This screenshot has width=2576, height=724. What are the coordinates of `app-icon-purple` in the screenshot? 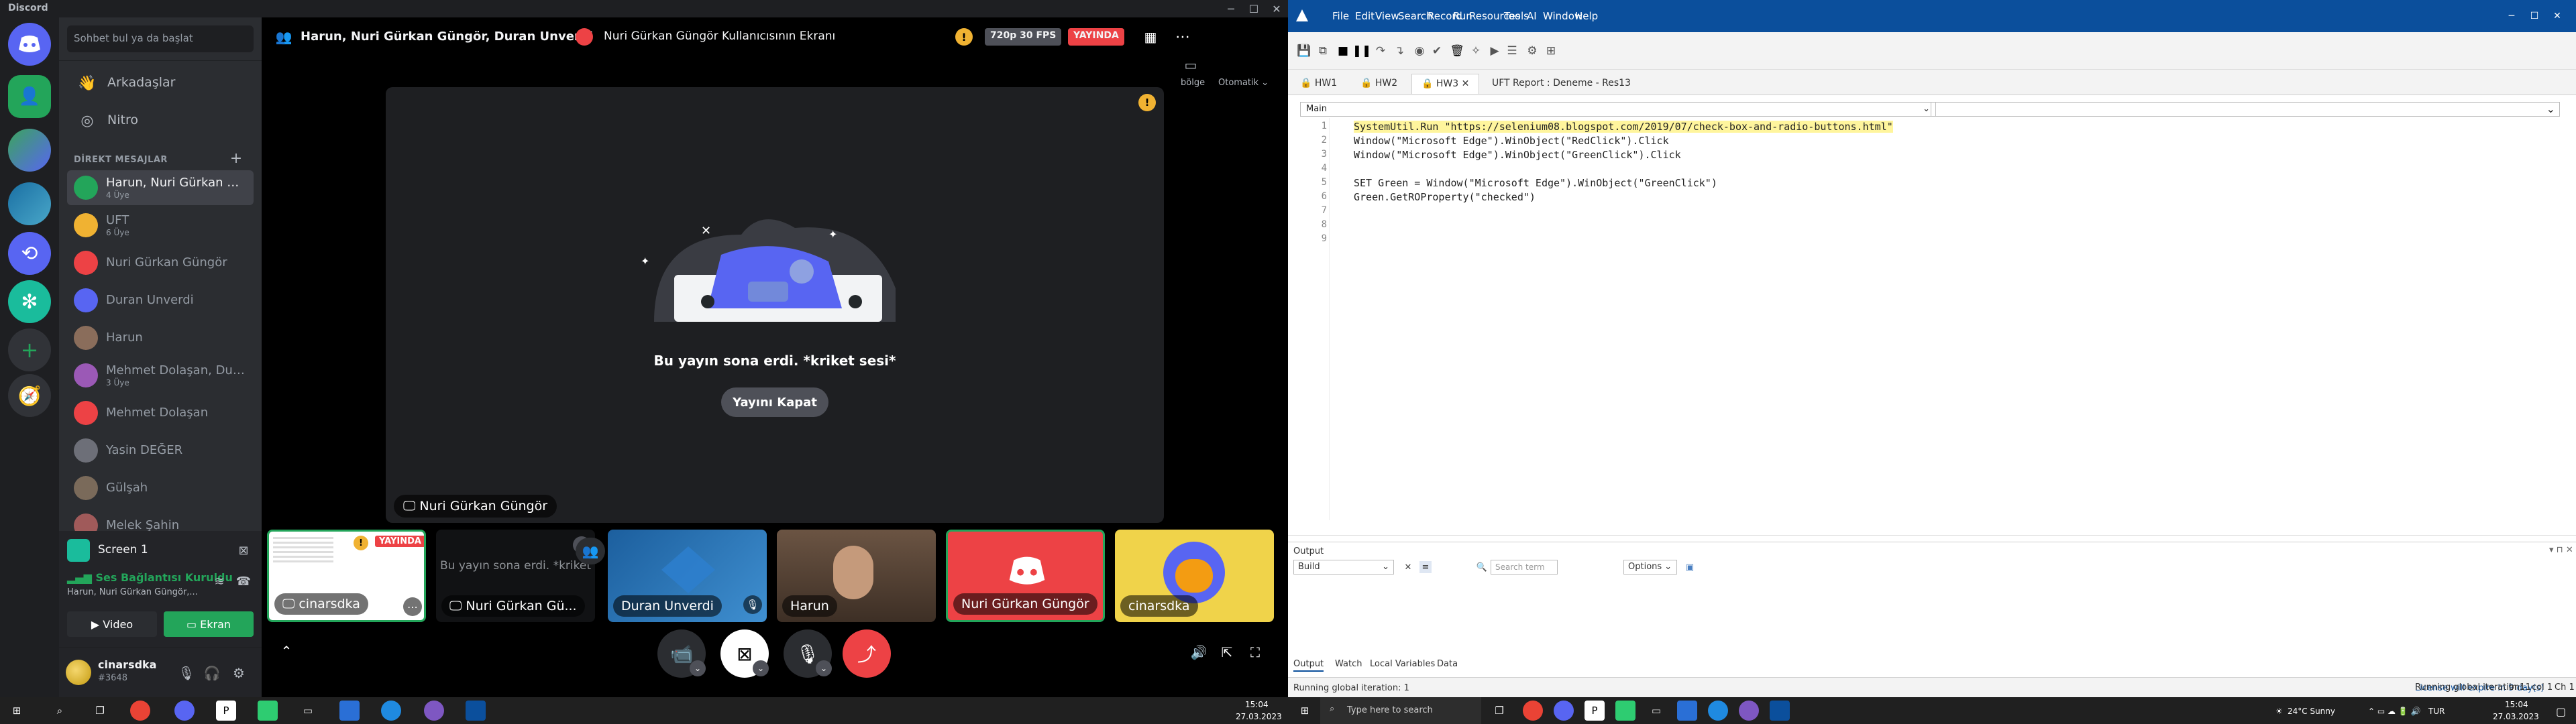 It's located at (1749, 711).